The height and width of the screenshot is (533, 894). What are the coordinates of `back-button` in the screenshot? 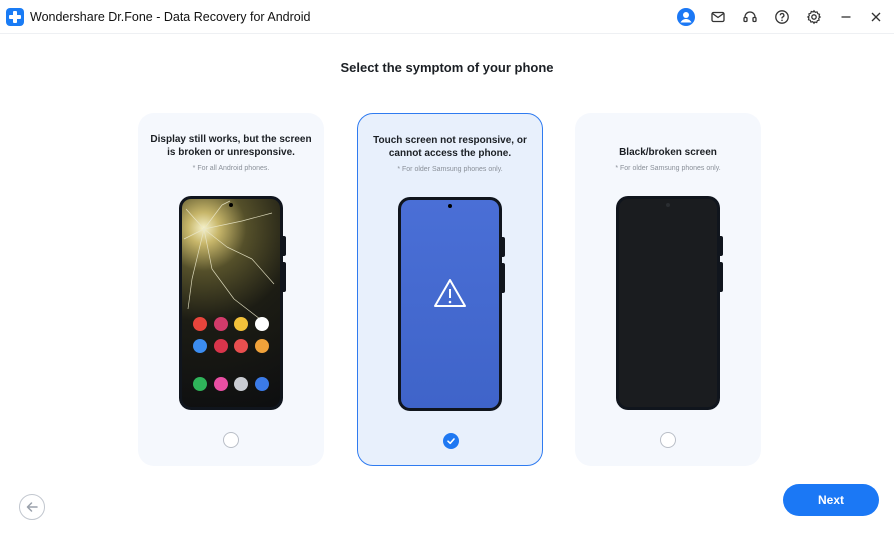 It's located at (32, 507).